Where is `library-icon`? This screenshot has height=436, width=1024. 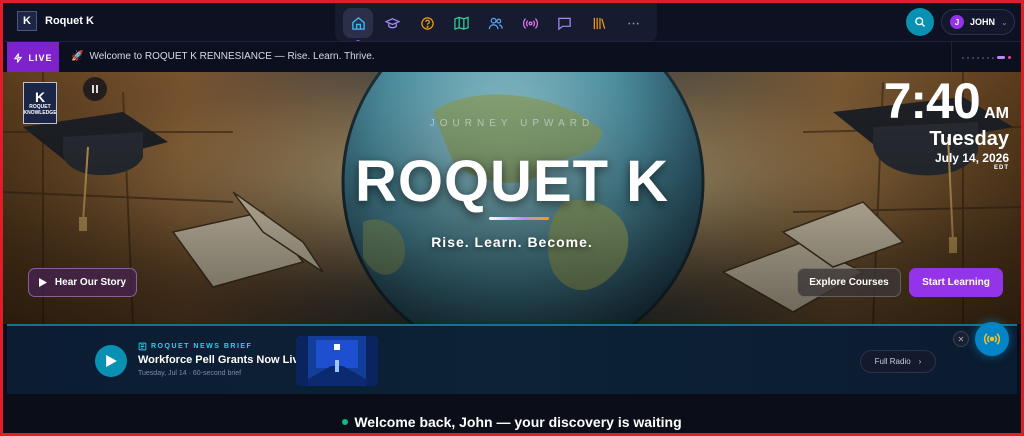
library-icon is located at coordinates (599, 23).